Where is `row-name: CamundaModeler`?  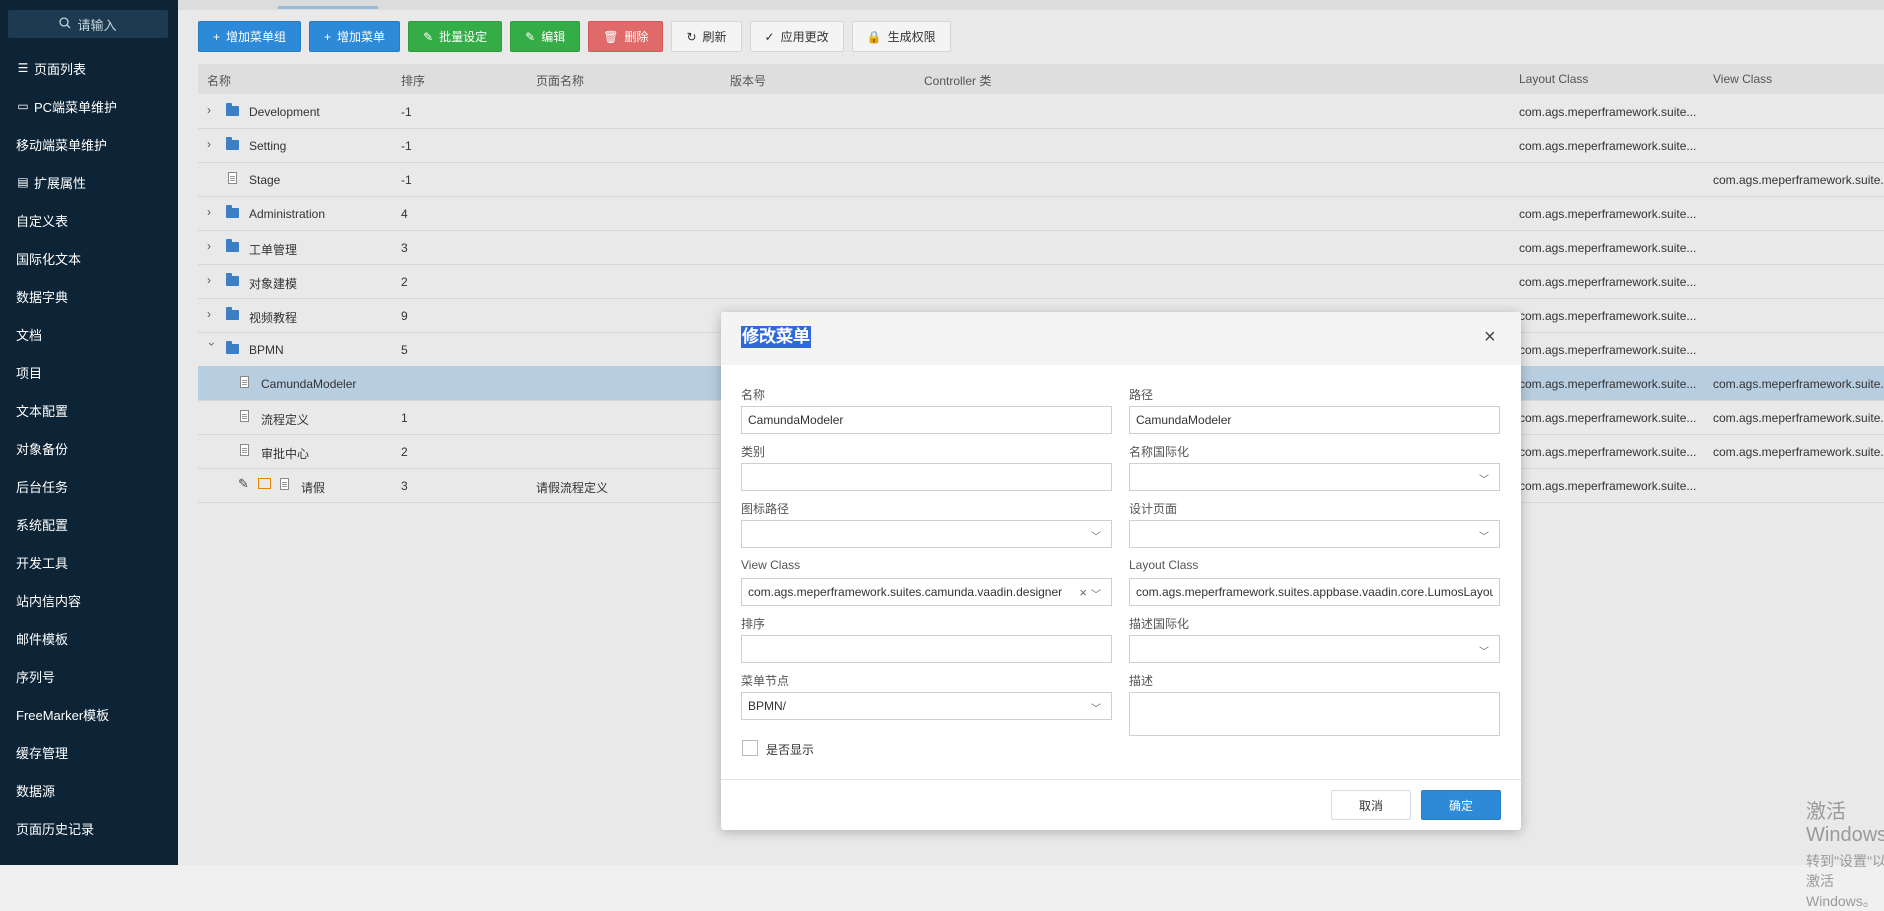
row-name: CamundaModeler is located at coordinates (309, 384).